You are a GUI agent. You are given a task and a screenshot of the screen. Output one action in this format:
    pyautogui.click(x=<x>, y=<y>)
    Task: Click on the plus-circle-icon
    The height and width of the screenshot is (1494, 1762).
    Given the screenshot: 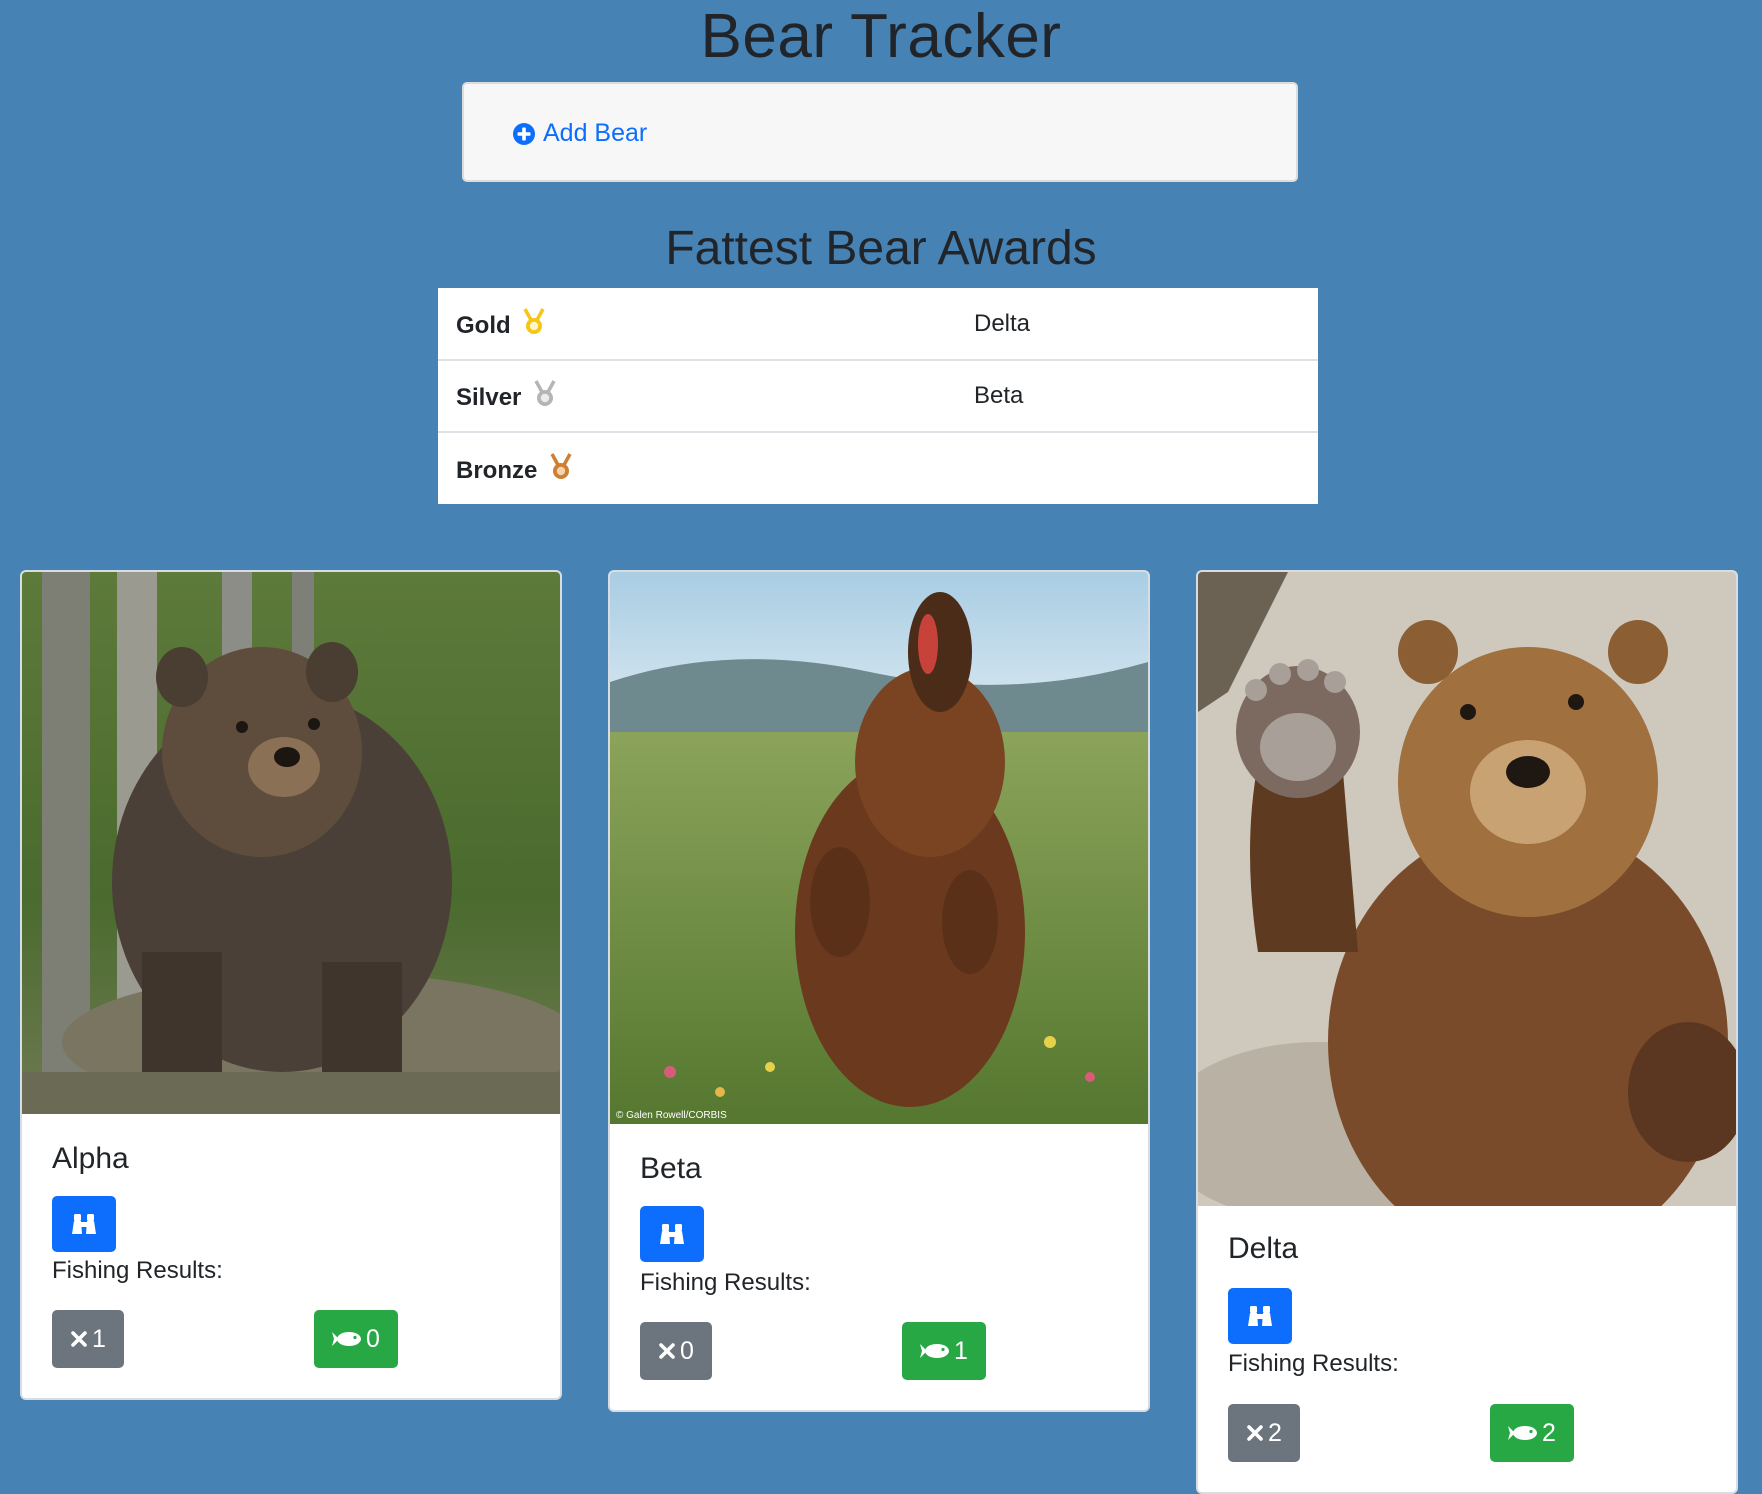 What is the action you would take?
    pyautogui.click(x=524, y=133)
    